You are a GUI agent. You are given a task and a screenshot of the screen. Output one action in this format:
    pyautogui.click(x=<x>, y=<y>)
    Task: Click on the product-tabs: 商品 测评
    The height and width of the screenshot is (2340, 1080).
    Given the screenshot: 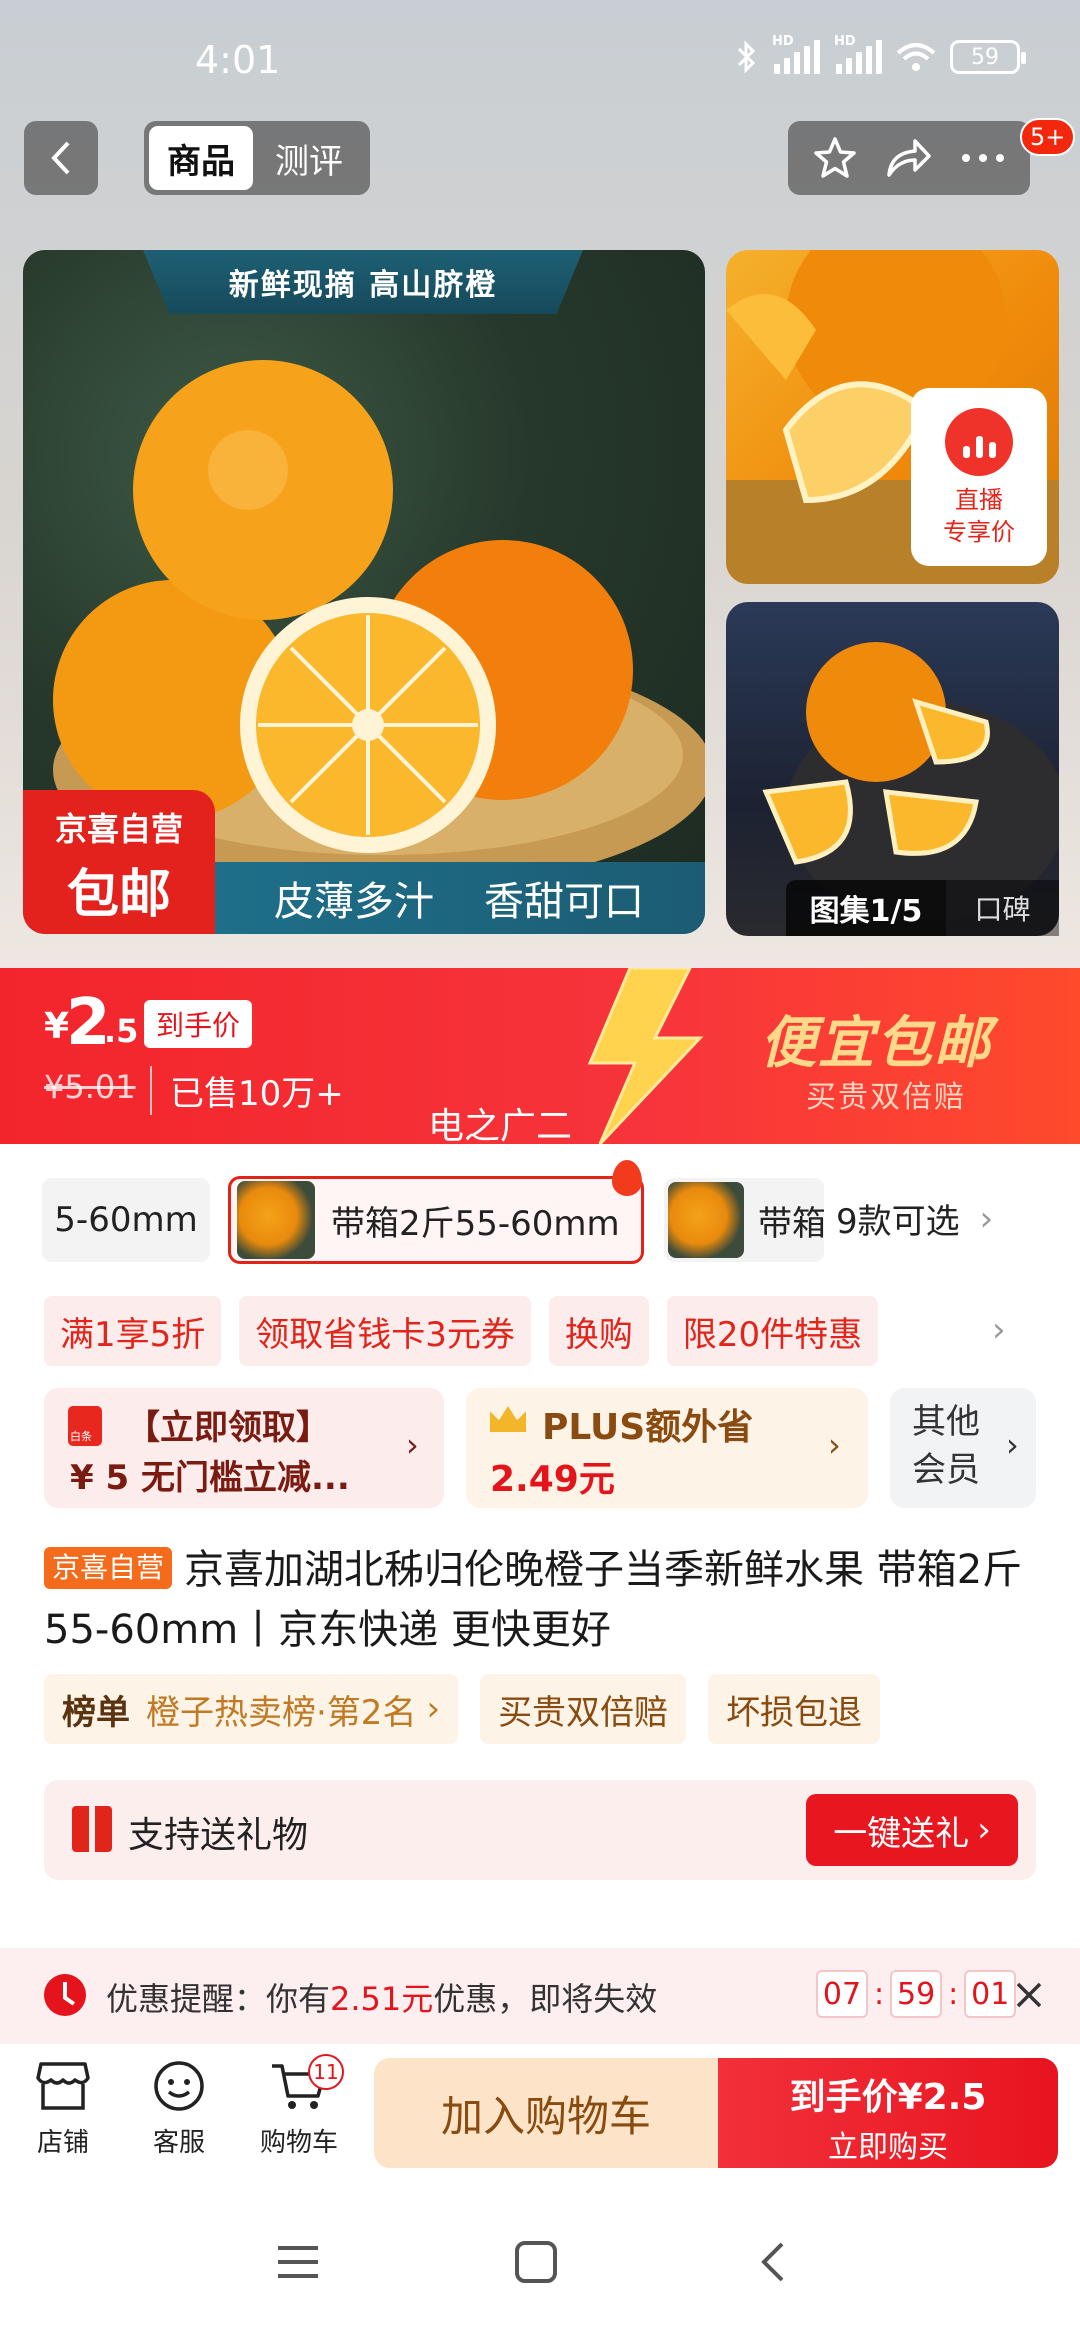 What is the action you would take?
    pyautogui.click(x=257, y=158)
    